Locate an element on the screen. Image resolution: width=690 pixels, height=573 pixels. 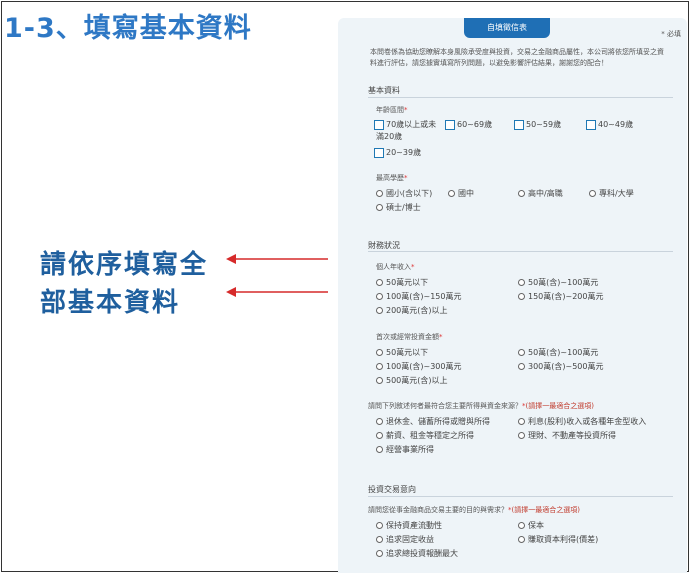
form-tab: 自填徵信表 is located at coordinates (507, 28).